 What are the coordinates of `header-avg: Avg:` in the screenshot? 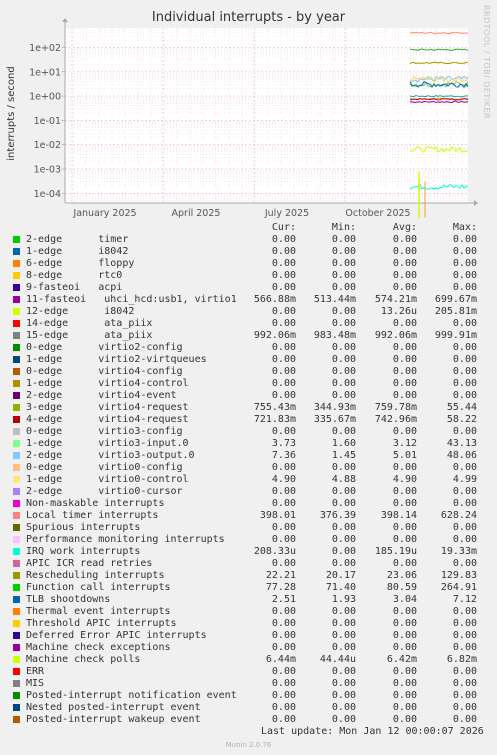 It's located at (404, 227).